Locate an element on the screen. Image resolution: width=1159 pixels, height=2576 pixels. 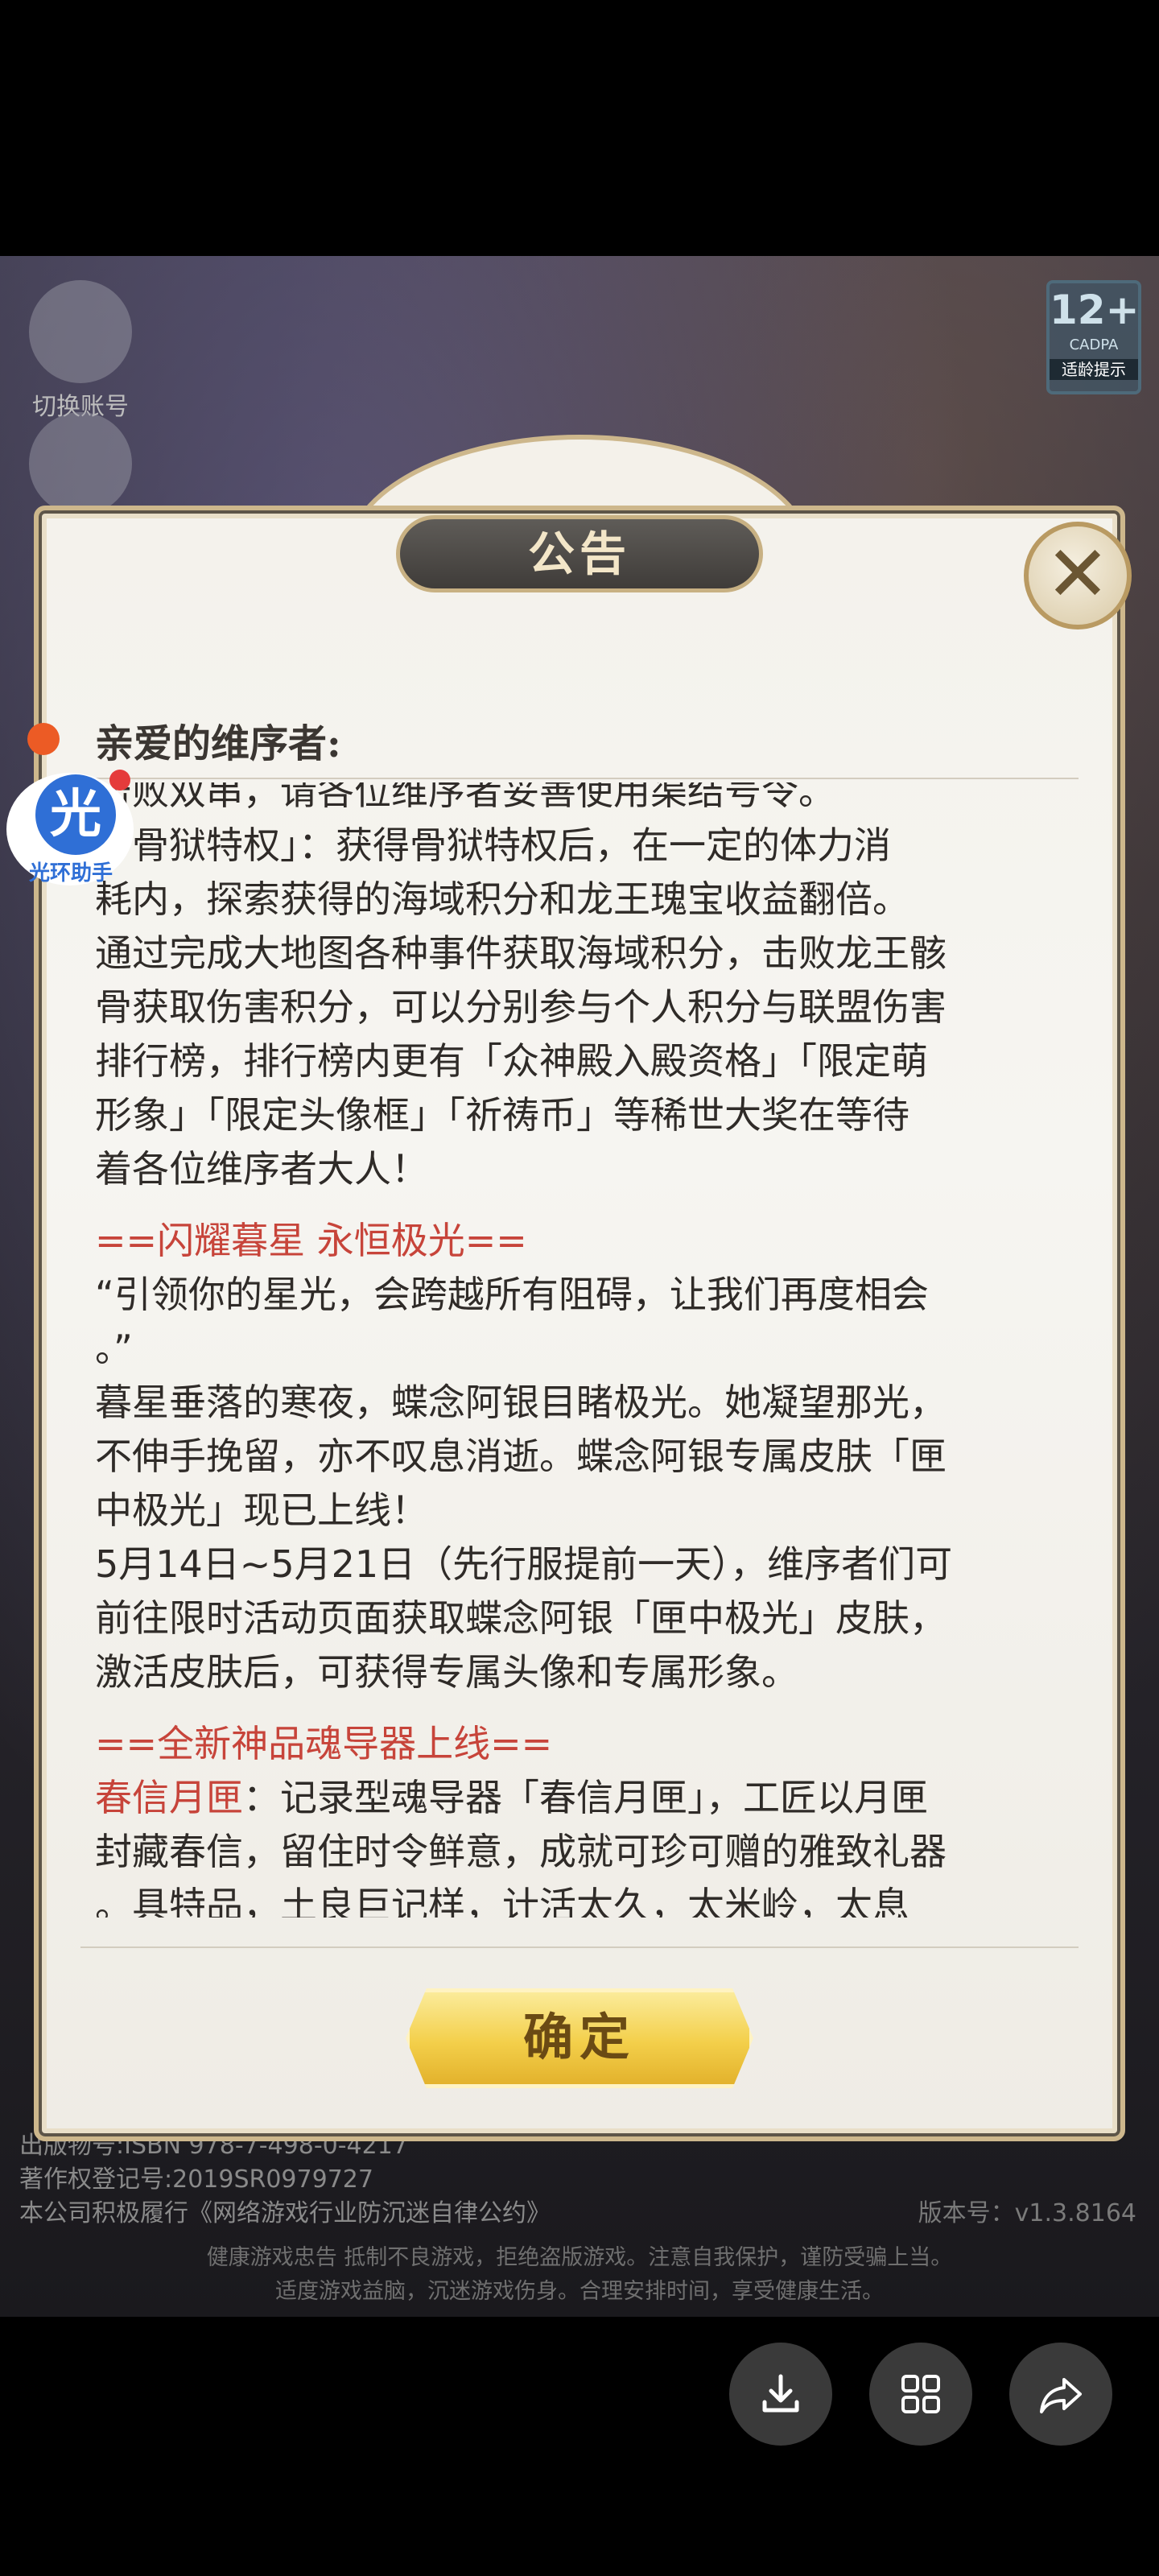
download-button is located at coordinates (780, 2394).